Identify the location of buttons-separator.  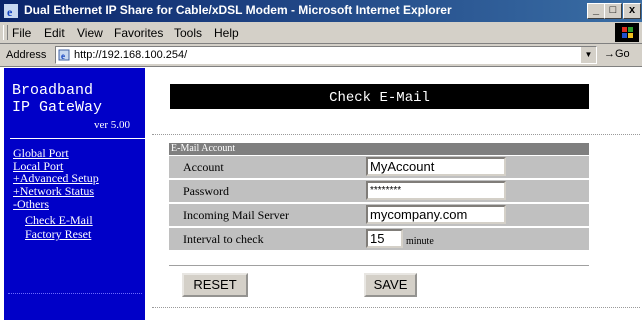
(379, 265).